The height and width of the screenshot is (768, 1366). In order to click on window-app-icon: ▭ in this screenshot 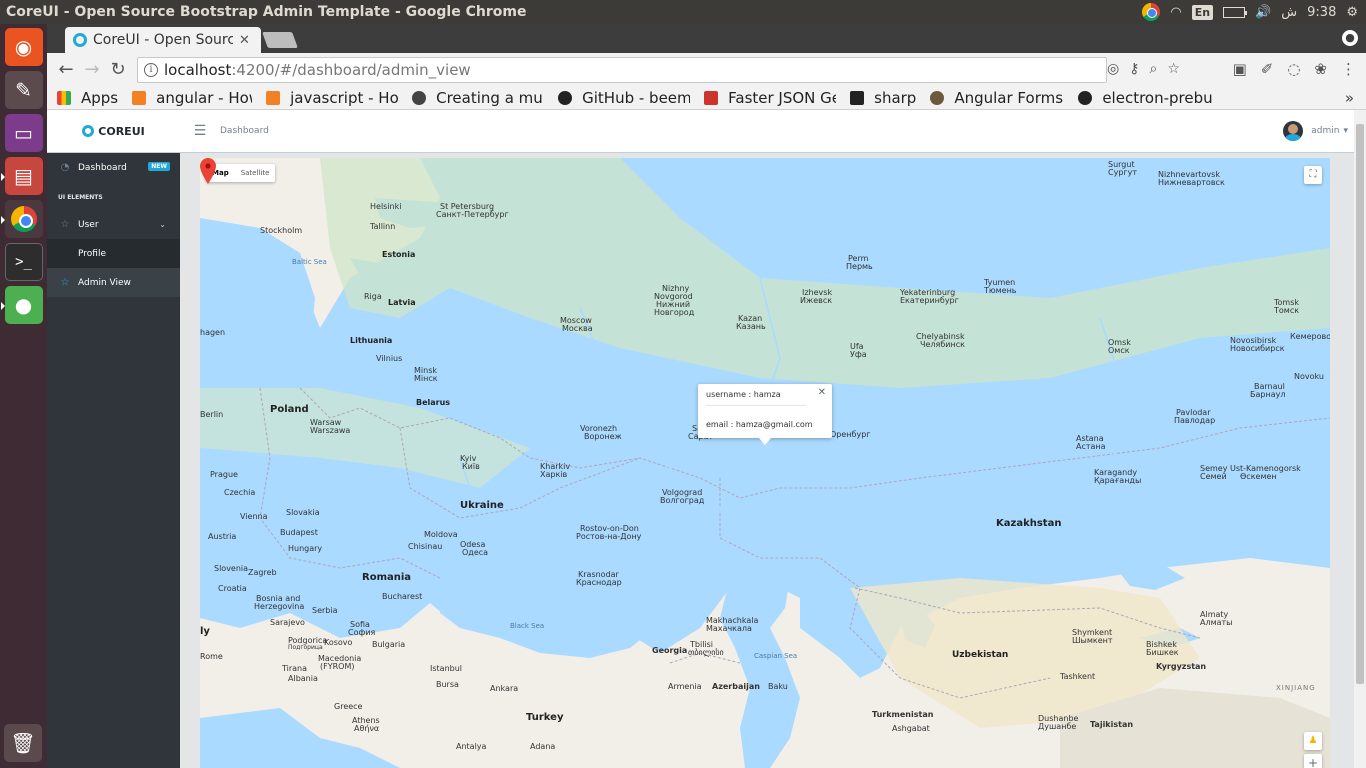, I will do `click(23, 133)`.